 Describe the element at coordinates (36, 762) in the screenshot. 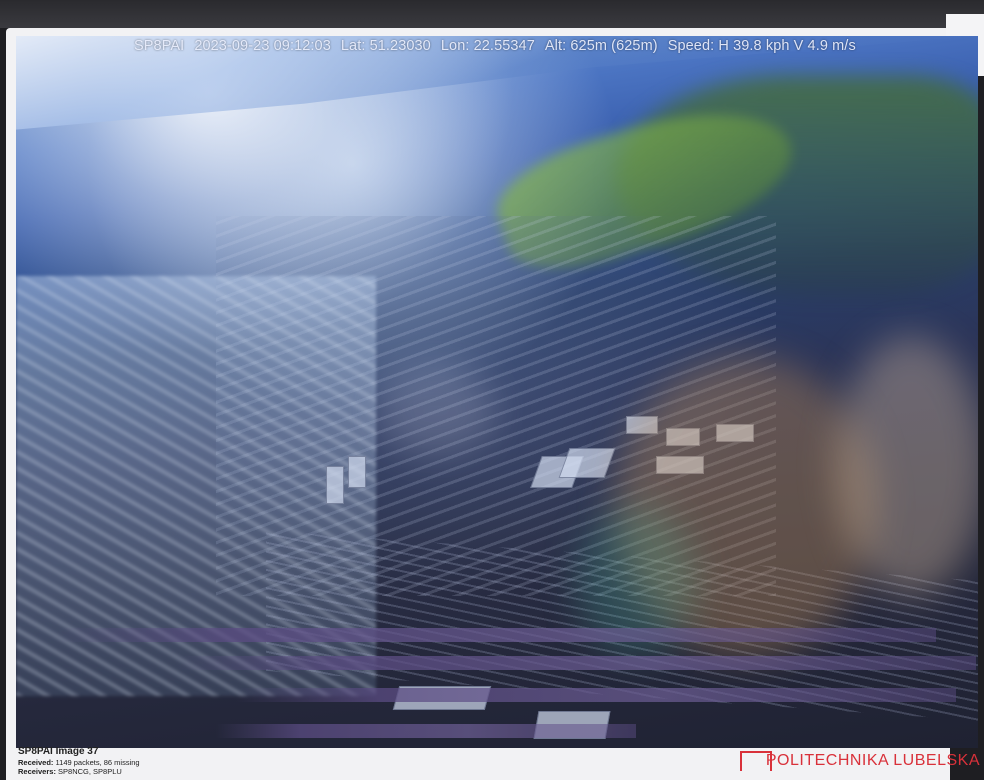

I see `received-label: Received:` at that location.